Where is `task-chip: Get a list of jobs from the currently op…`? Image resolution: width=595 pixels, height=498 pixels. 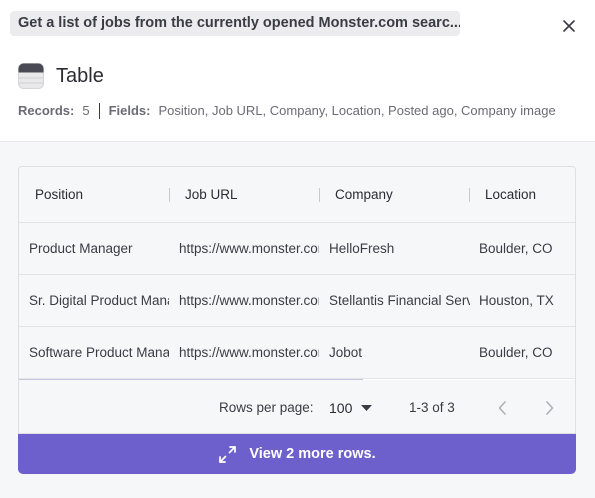
task-chip: Get a list of jobs from the currently op… is located at coordinates (235, 23).